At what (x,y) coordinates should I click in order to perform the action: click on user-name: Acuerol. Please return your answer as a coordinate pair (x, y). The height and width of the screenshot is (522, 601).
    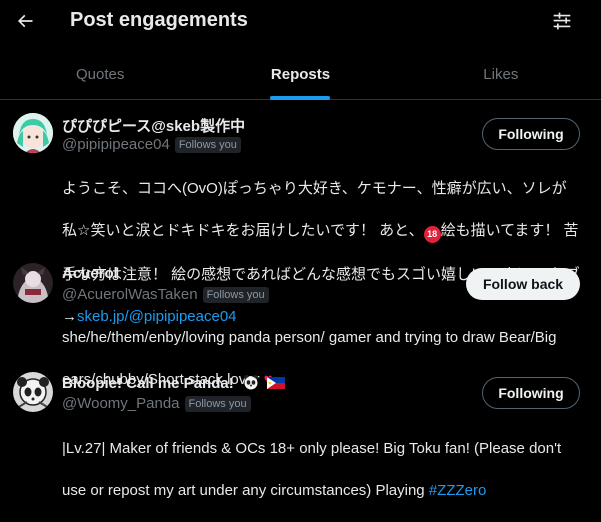
    Looking at the image, I should click on (90, 273).